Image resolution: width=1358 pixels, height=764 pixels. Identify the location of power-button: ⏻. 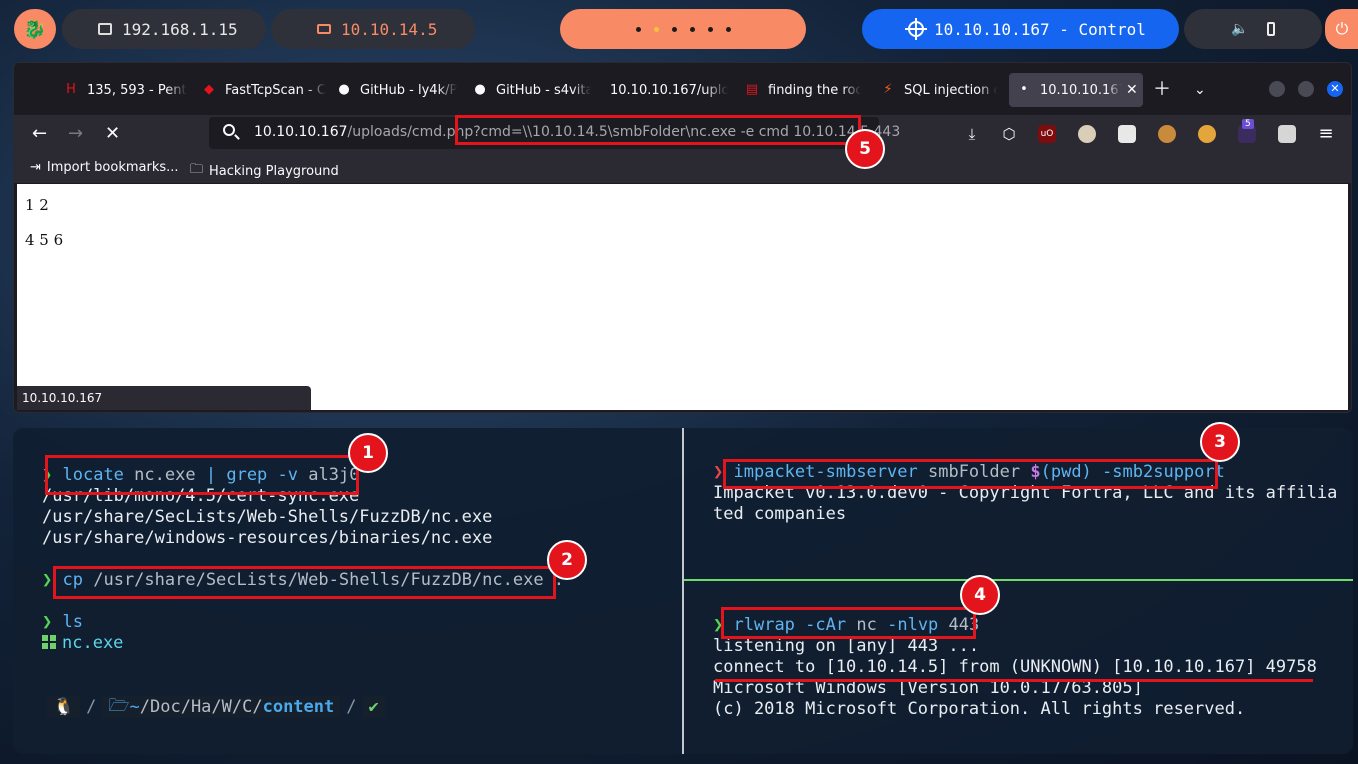
(1341, 29).